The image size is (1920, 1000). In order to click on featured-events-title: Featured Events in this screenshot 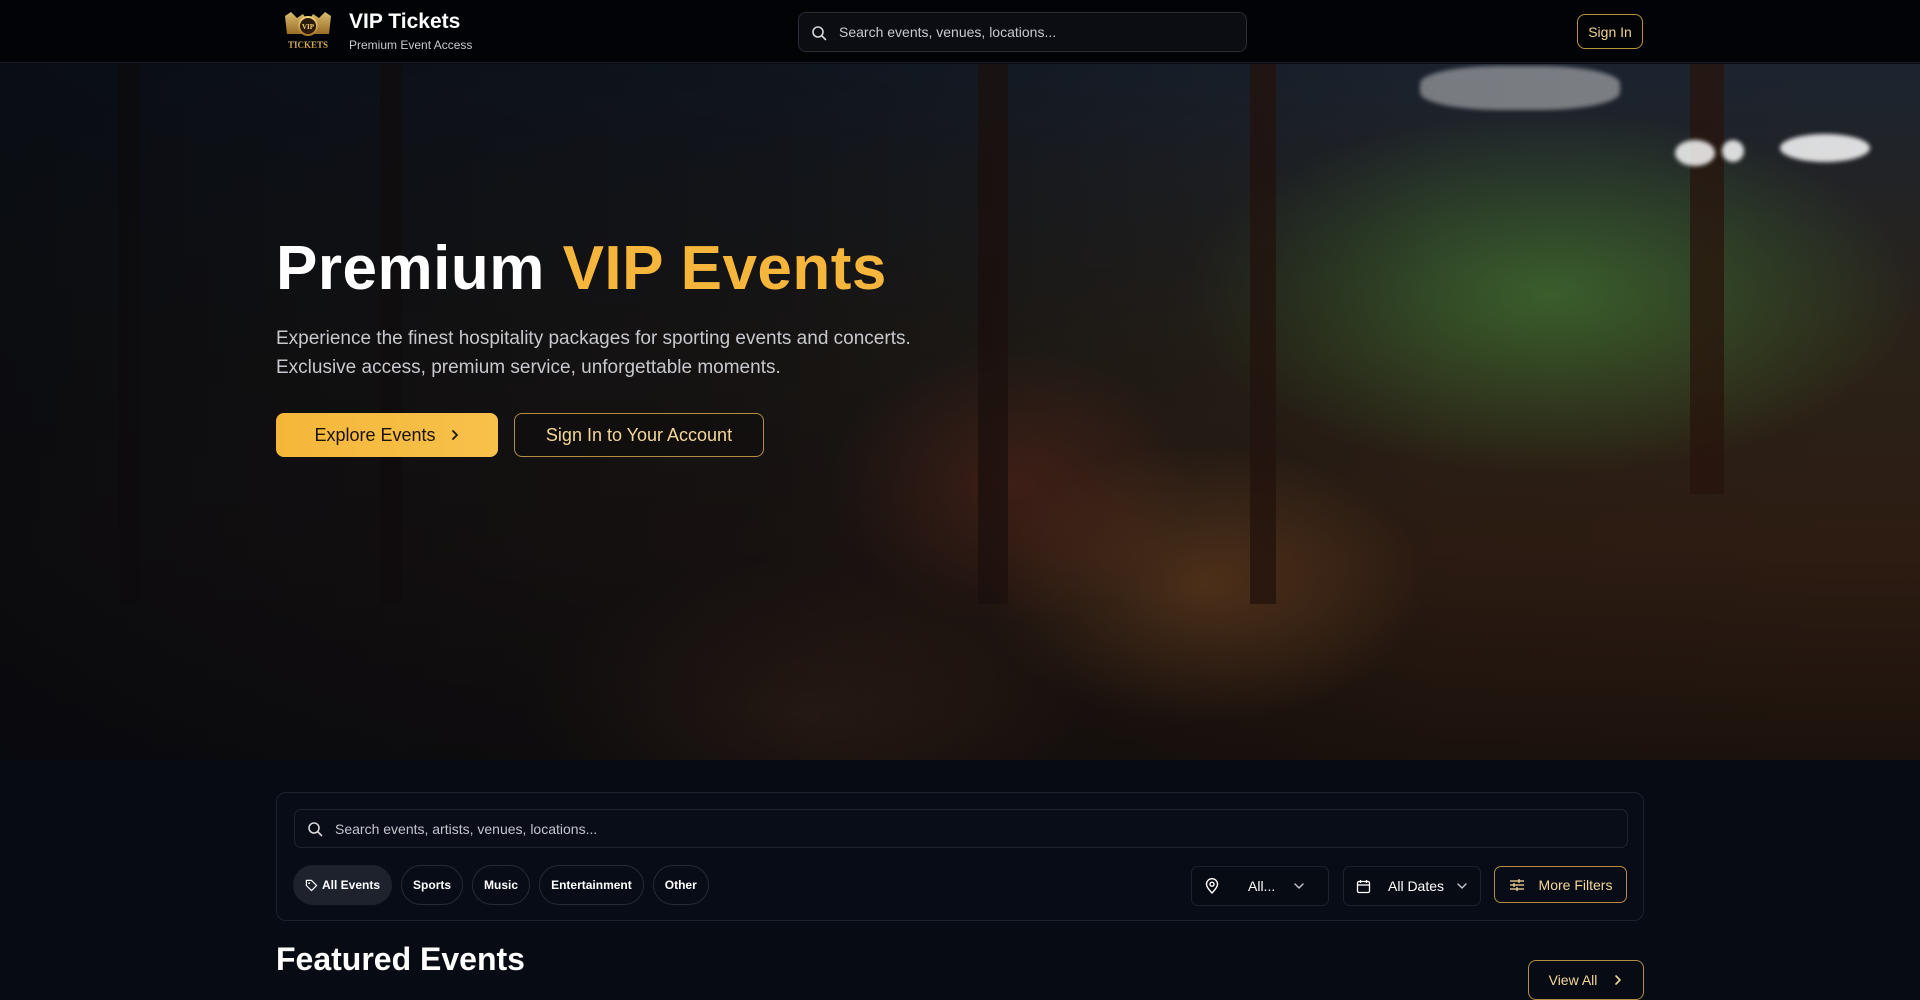, I will do `click(400, 959)`.